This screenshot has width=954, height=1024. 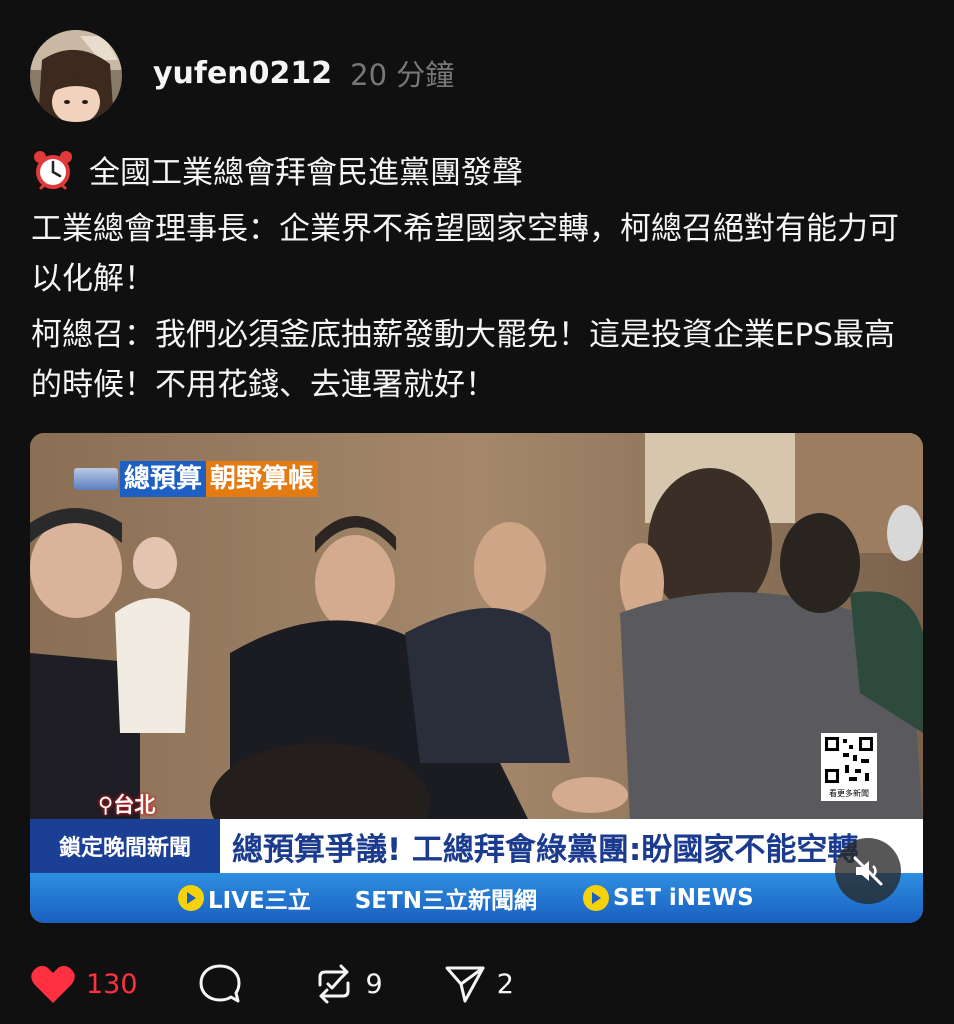 What do you see at coordinates (53, 984) in the screenshot?
I see `heart-icon` at bounding box center [53, 984].